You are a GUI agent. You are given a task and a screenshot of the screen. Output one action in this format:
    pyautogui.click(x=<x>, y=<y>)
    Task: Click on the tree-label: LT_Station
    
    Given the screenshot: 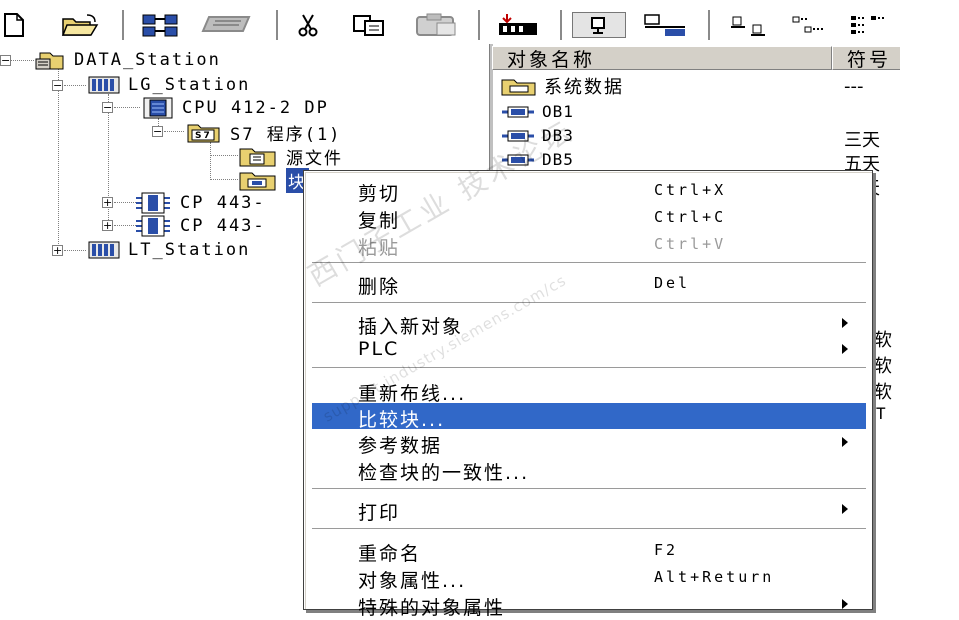 What is the action you would take?
    pyautogui.click(x=189, y=250)
    